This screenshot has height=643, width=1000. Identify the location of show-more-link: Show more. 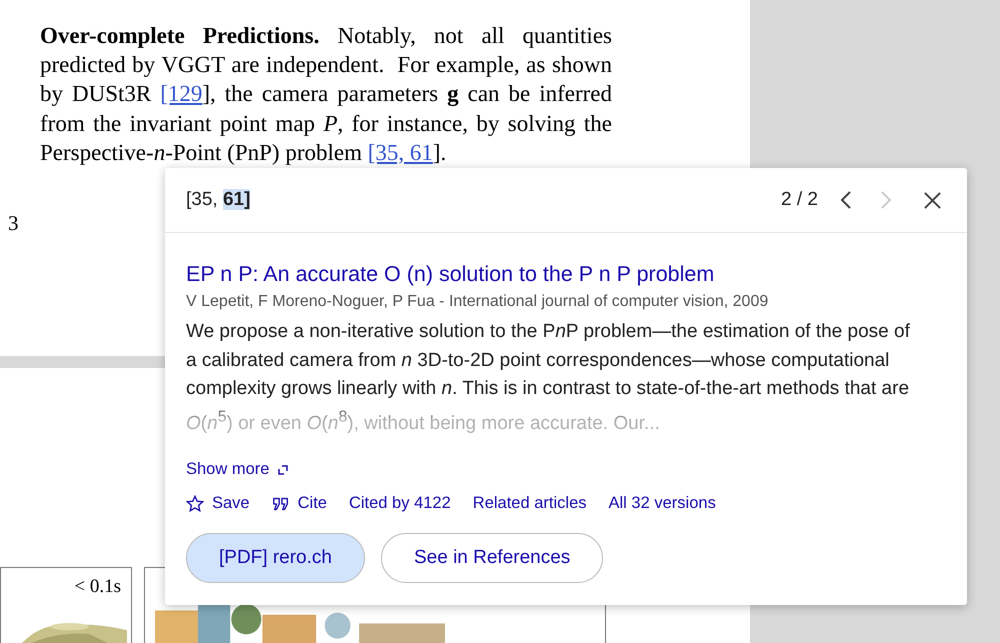
(237, 470).